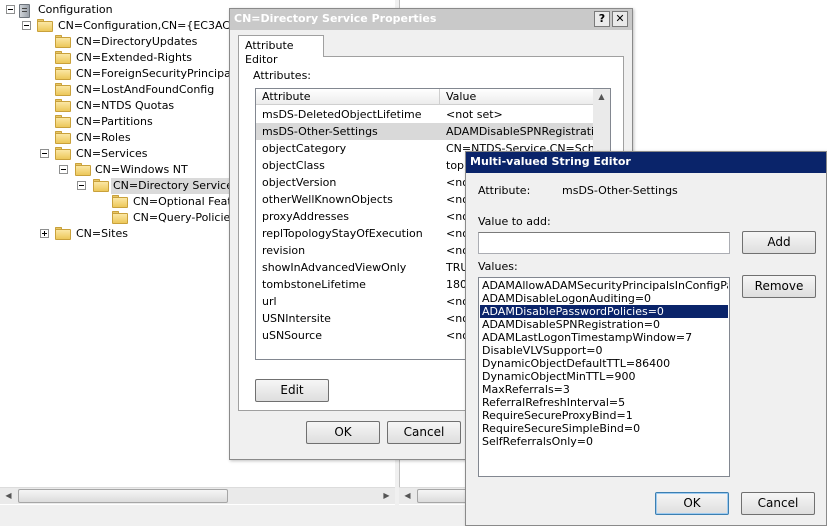 Image resolution: width=827 pixels, height=526 pixels. I want to click on value-list-item: MaxReferrals=3, so click(604, 389).